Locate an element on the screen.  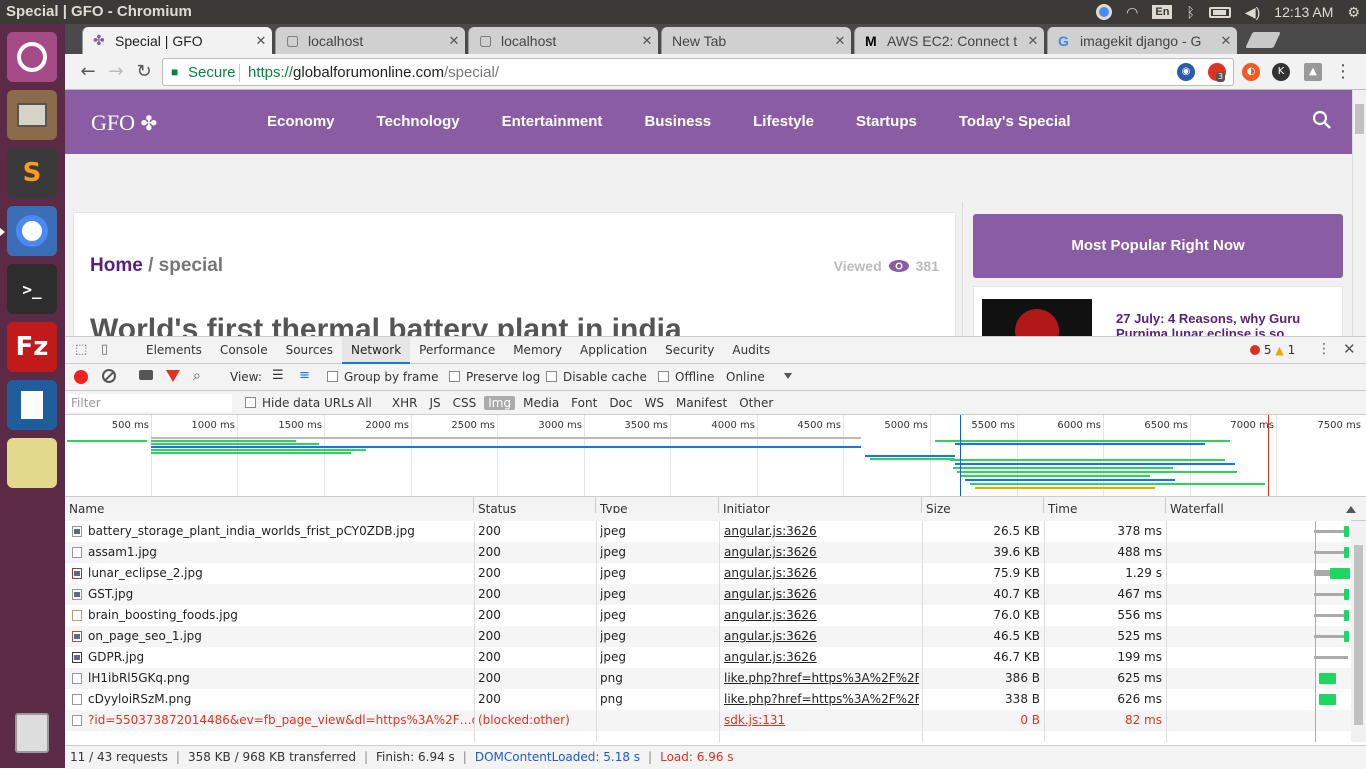
devtools-tab-elements: Elements is located at coordinates (174, 350).